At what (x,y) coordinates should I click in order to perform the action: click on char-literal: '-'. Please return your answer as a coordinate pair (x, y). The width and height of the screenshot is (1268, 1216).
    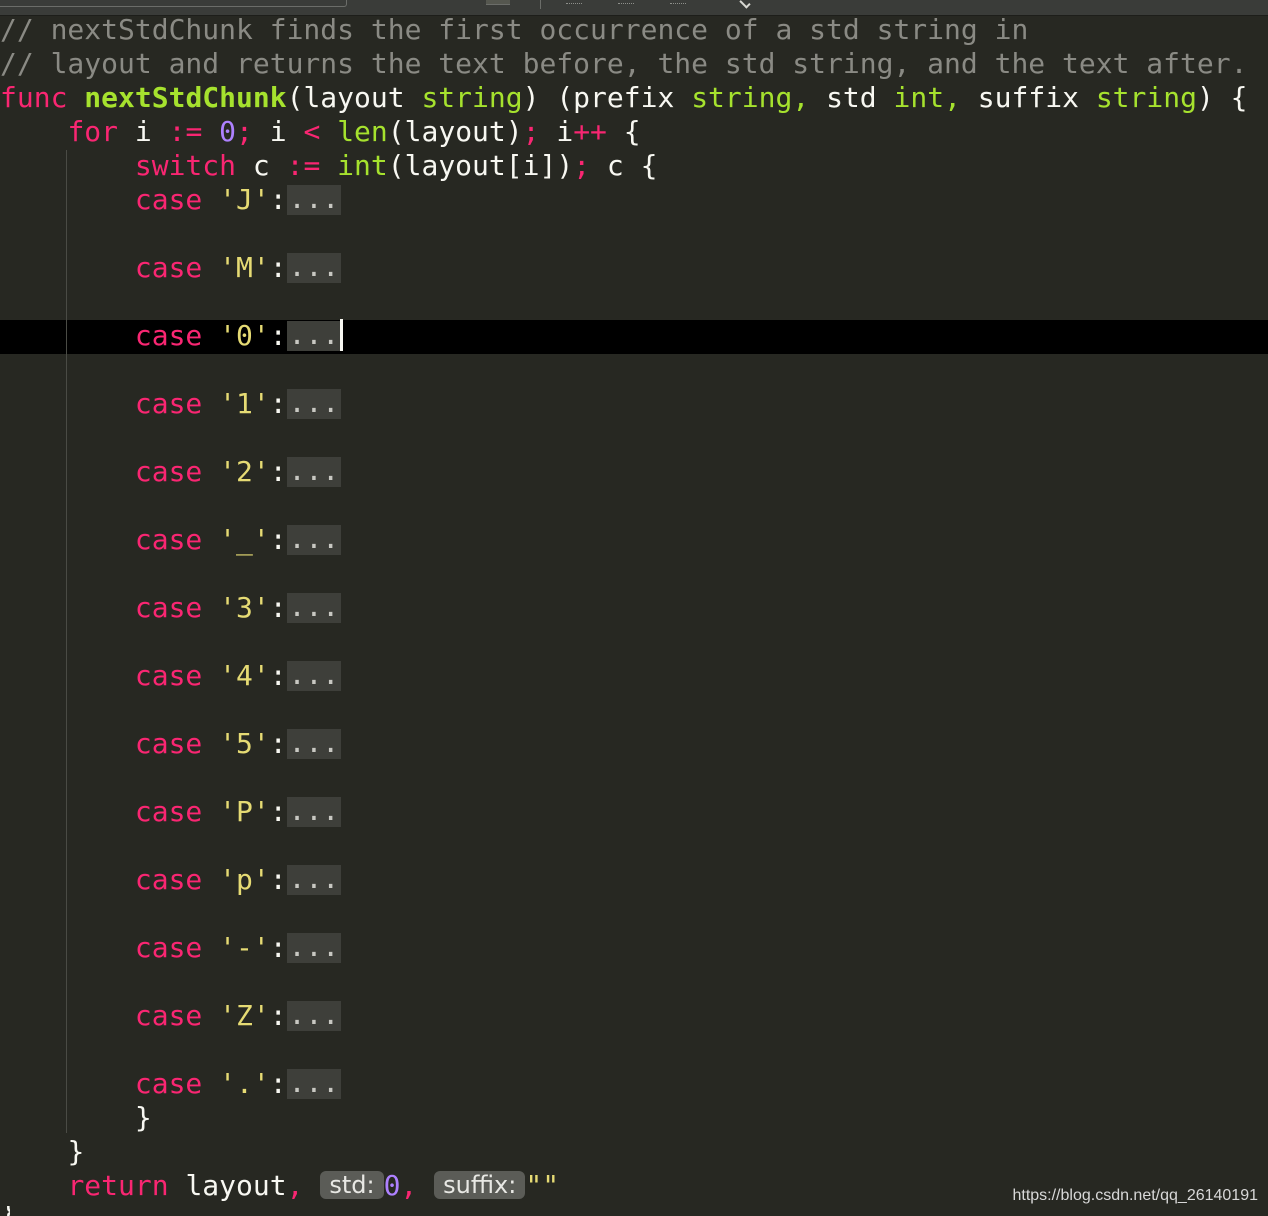
    Looking at the image, I should click on (244, 947).